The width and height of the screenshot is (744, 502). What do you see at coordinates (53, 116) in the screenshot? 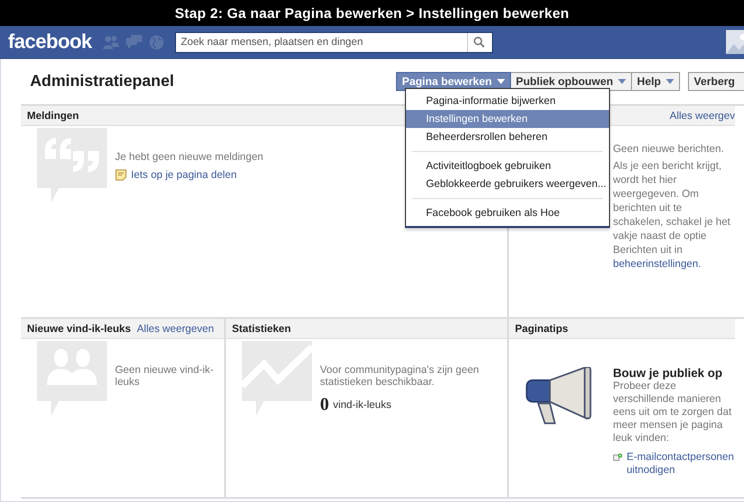
I see `panel-title: Meldingen` at bounding box center [53, 116].